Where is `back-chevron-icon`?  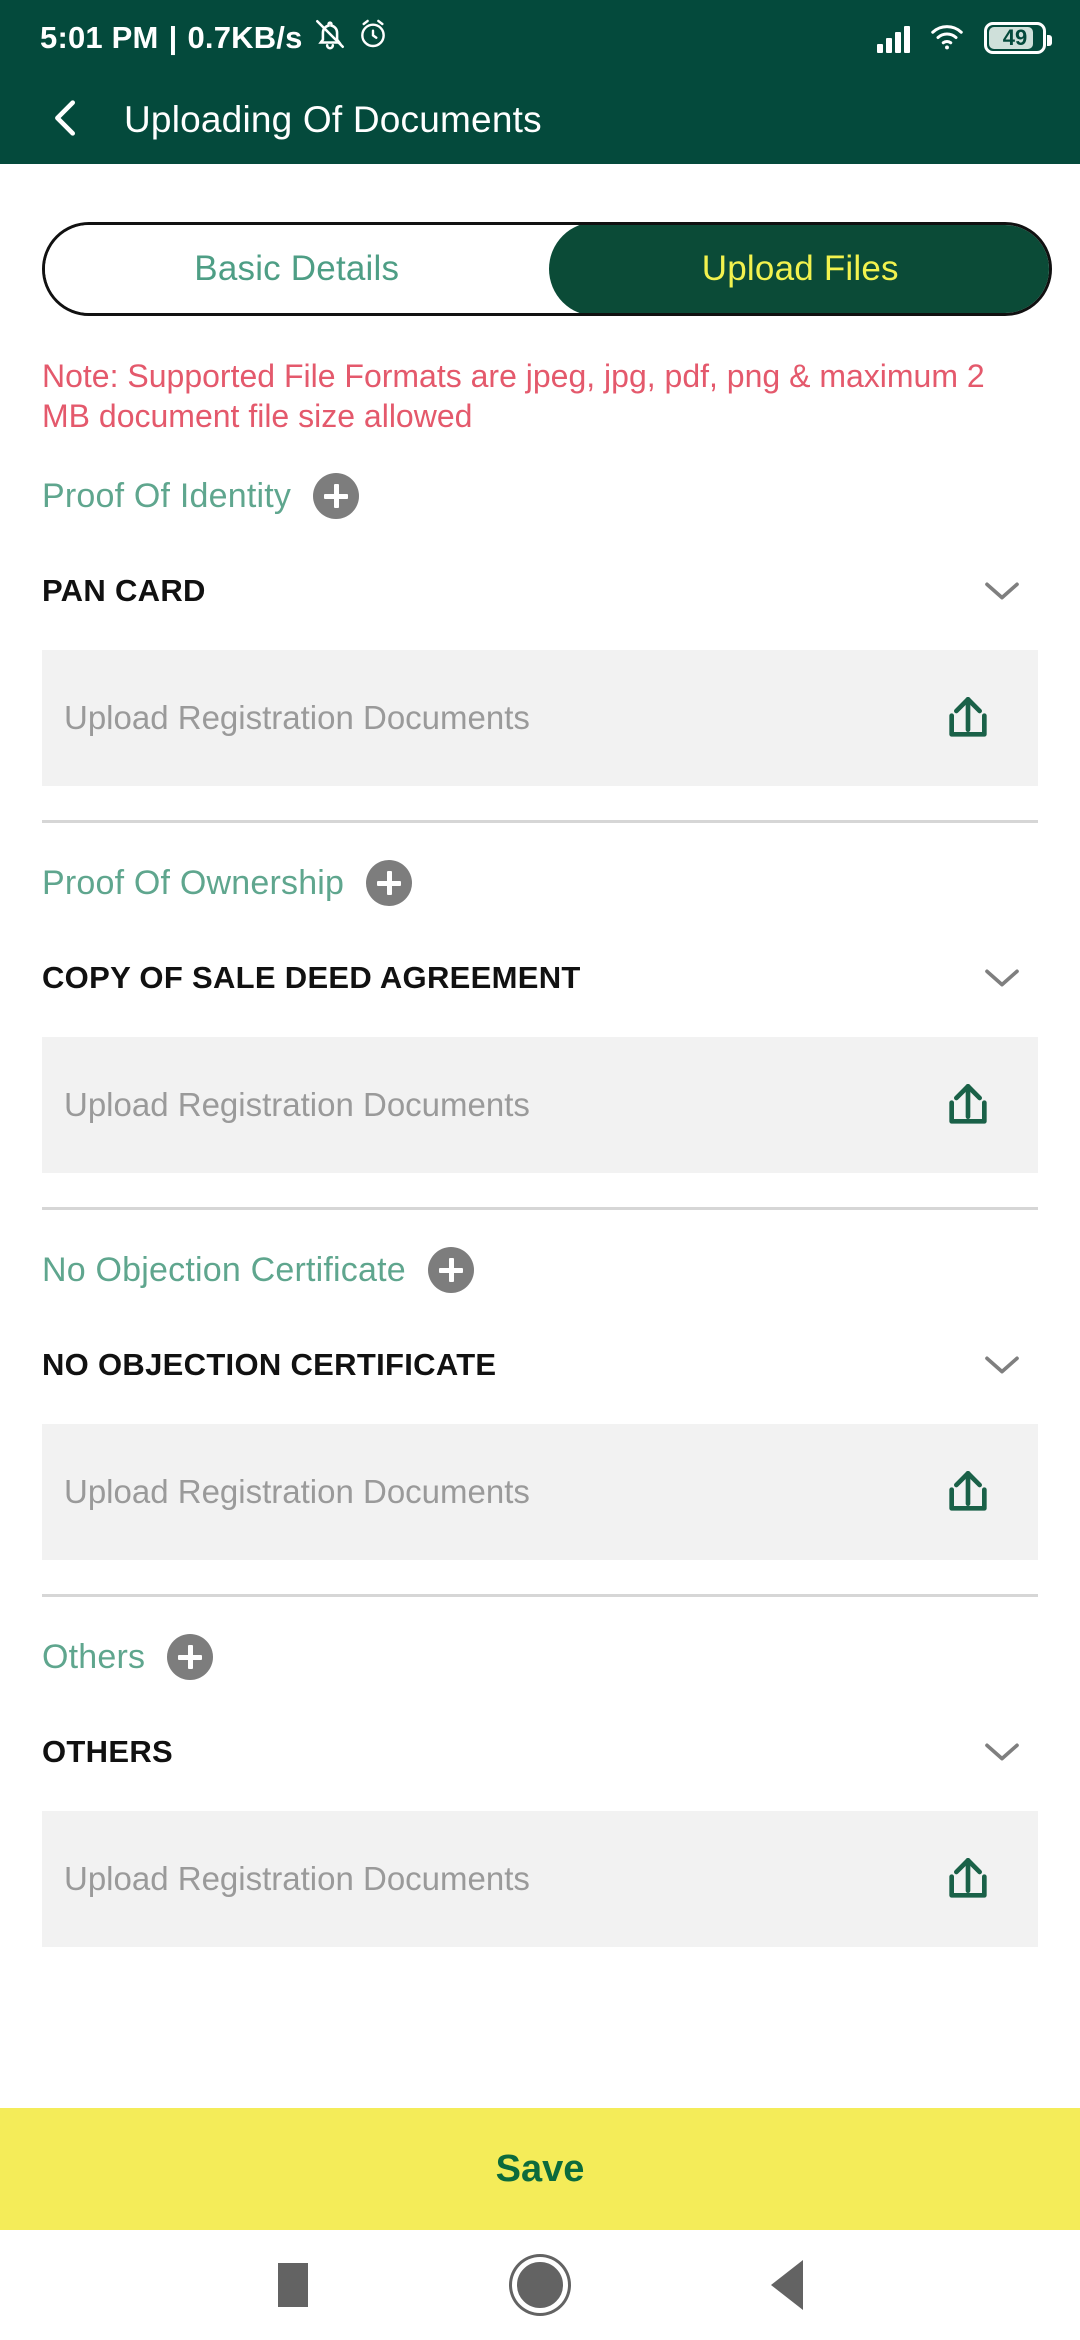 back-chevron-icon is located at coordinates (66, 120).